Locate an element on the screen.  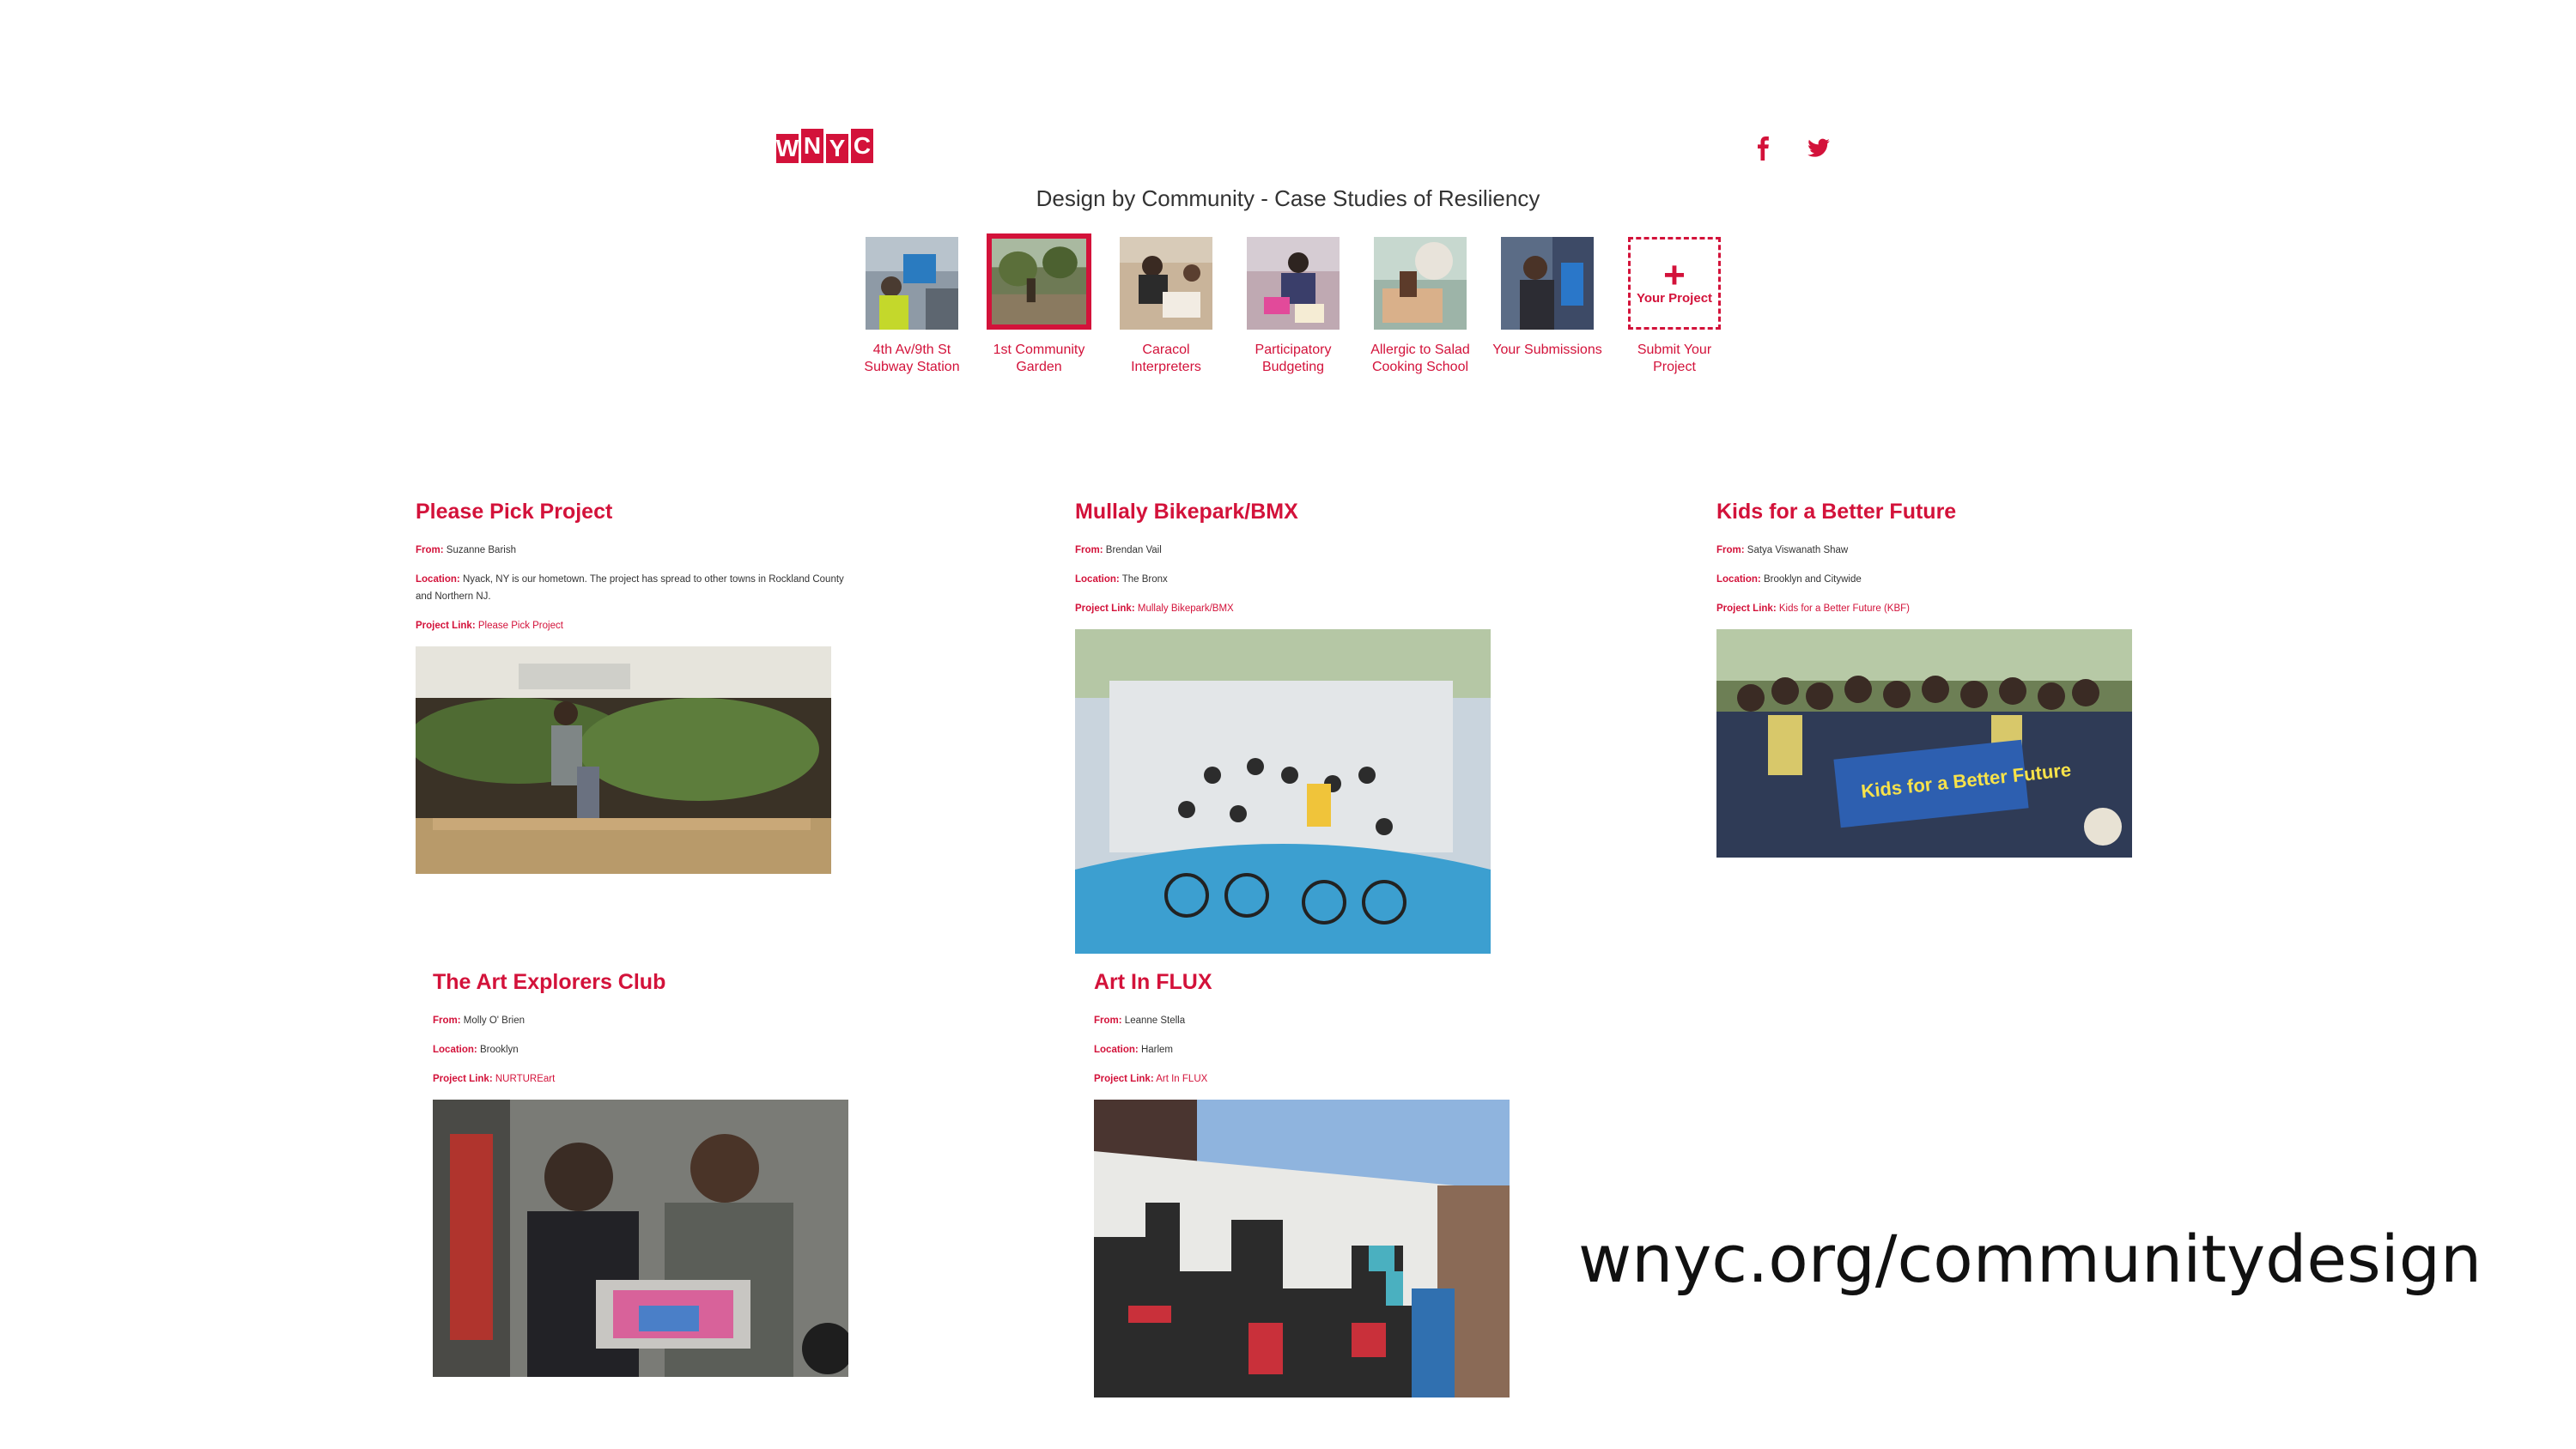
plus-icon: + is located at coordinates (1675, 275).